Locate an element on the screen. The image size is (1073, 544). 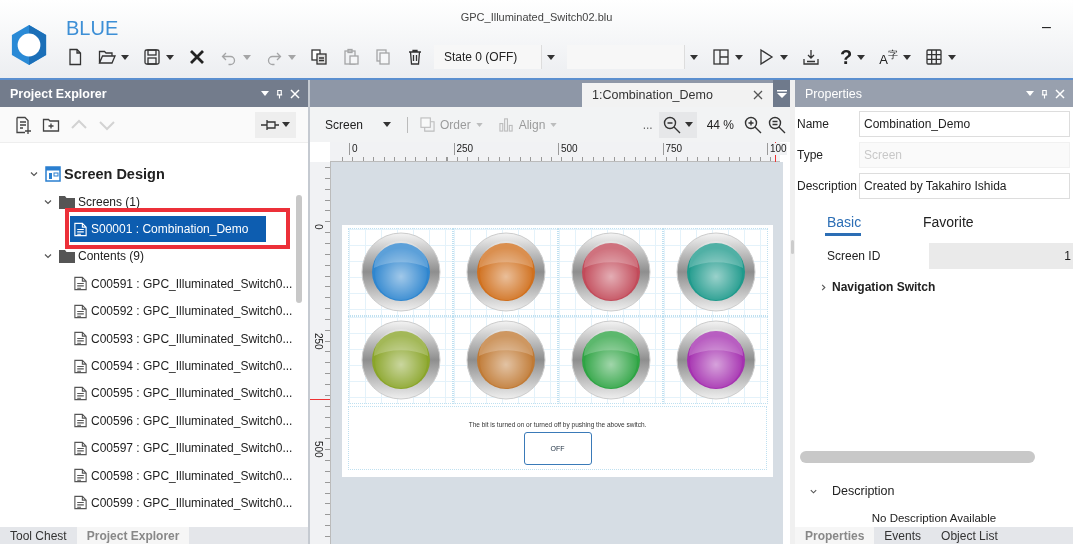
grid-icon is located at coordinates (933, 57).